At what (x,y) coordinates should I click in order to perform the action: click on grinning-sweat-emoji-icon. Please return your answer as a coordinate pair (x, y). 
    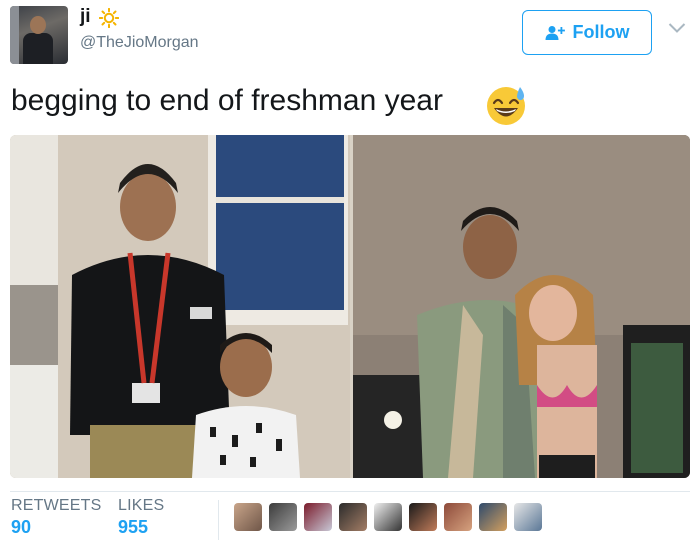
    Looking at the image, I should click on (506, 106).